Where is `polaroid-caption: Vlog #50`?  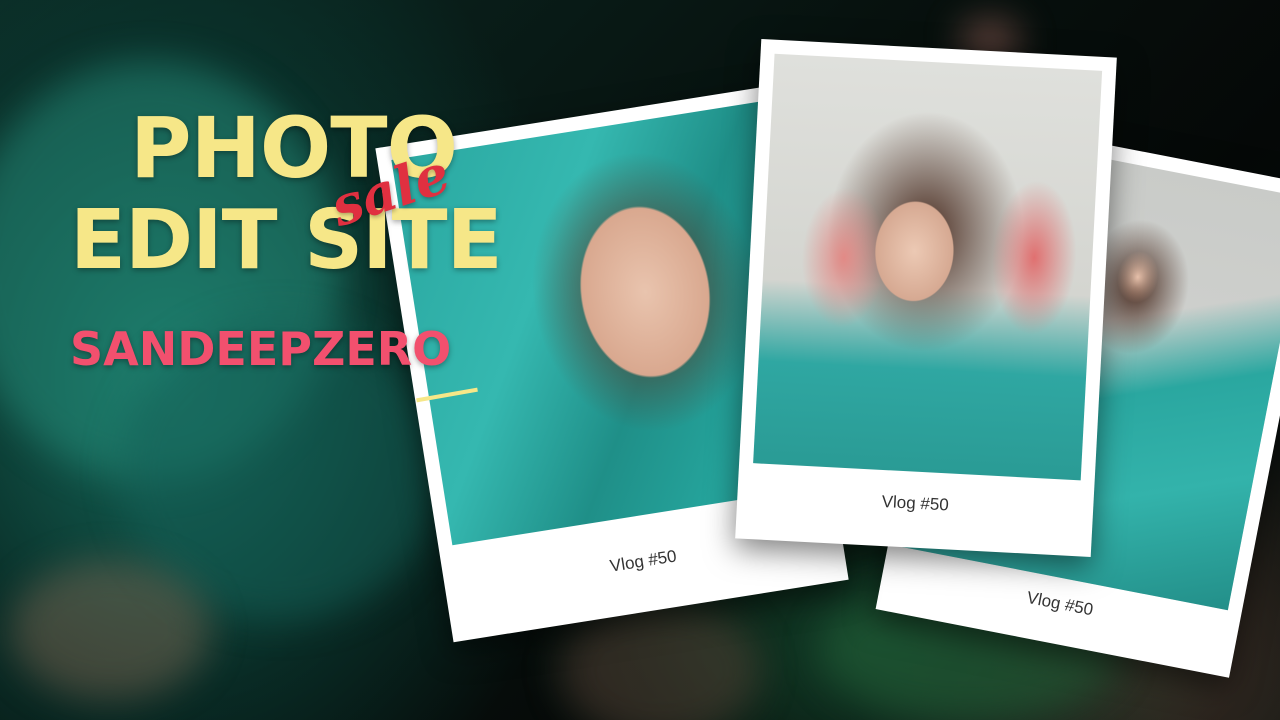
polaroid-caption: Vlog #50 is located at coordinates (915, 503).